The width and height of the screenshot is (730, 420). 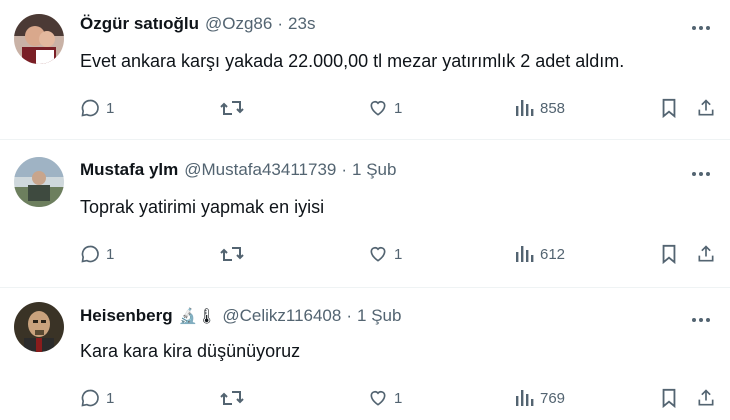 What do you see at coordinates (190, 351) in the screenshot?
I see `tweet-text: Kara kara kira düşünüyoruz` at bounding box center [190, 351].